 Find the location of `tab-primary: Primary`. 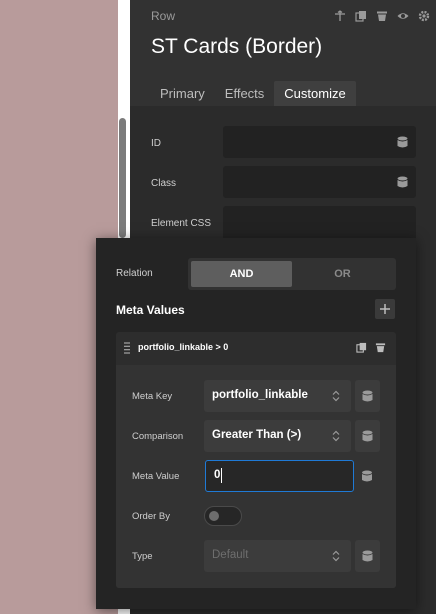

tab-primary: Primary is located at coordinates (182, 93).